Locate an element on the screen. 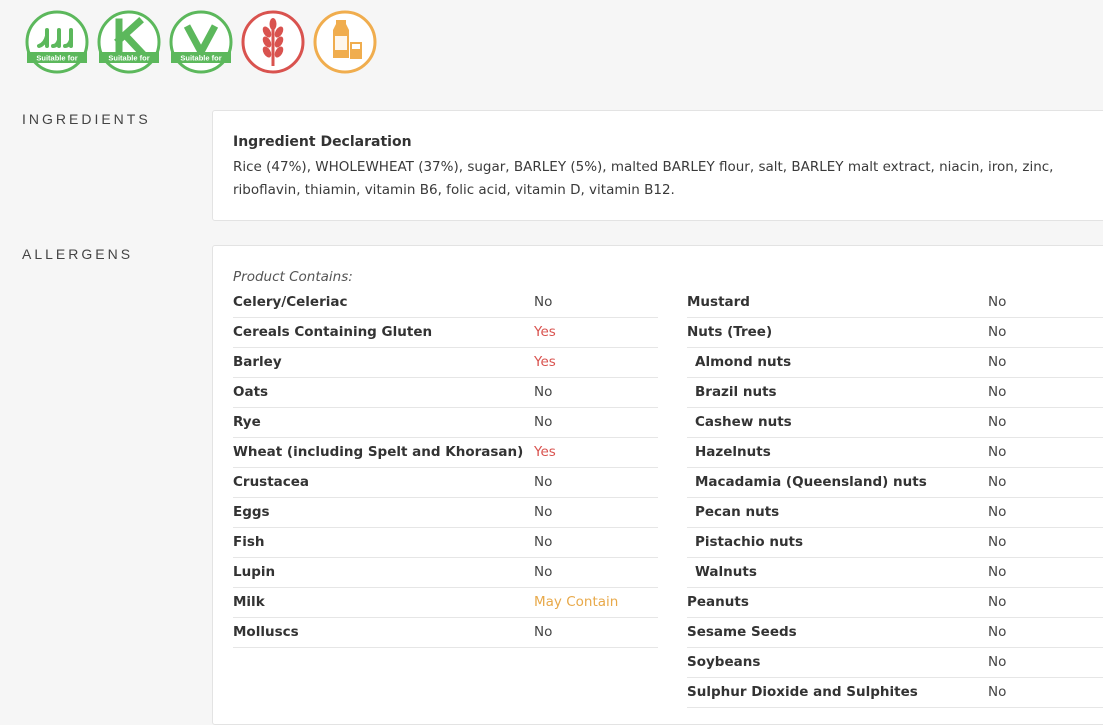 Image resolution: width=1103 pixels, height=725 pixels. allergen-name: Brazil nuts is located at coordinates (736, 392).